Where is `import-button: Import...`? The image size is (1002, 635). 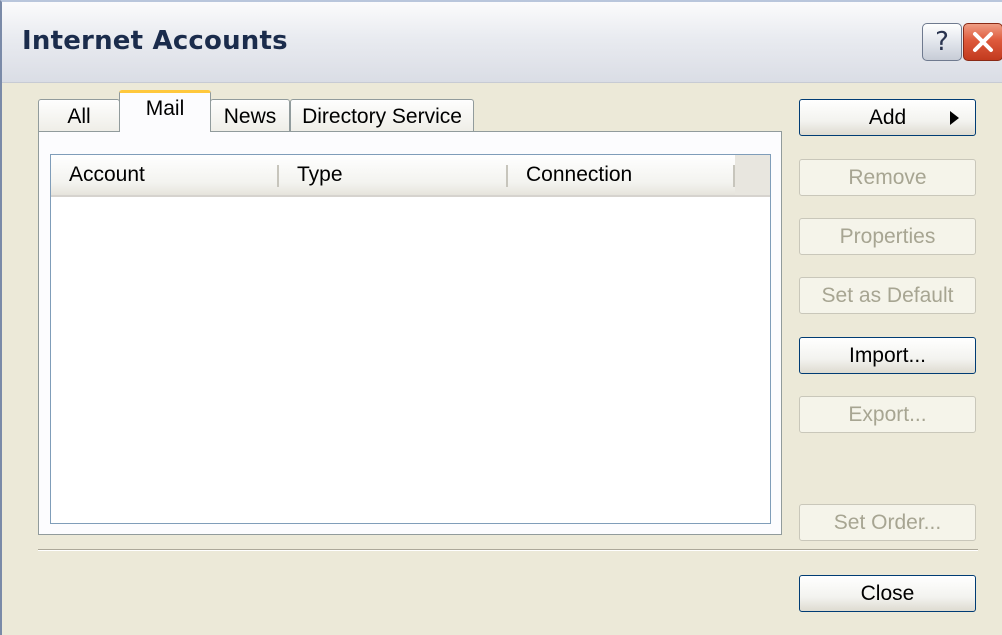 import-button: Import... is located at coordinates (887, 355).